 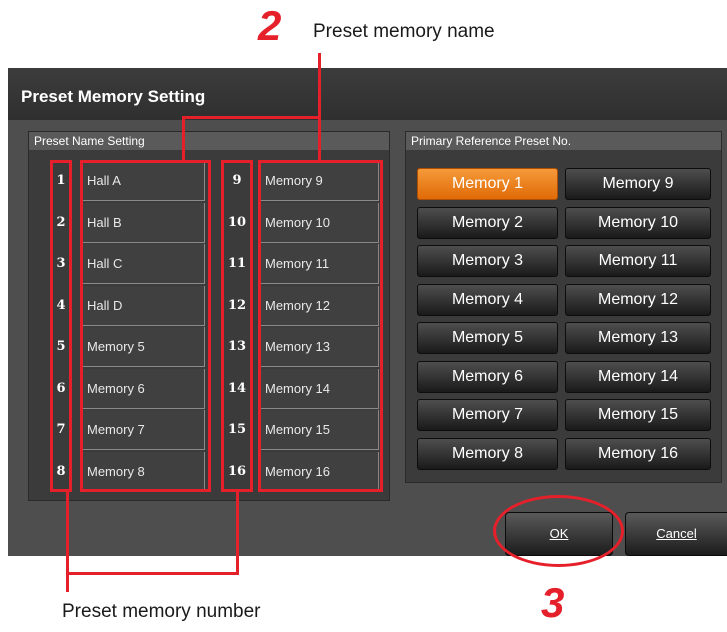 What do you see at coordinates (638, 338) in the screenshot?
I see `memory-button: Memory 13` at bounding box center [638, 338].